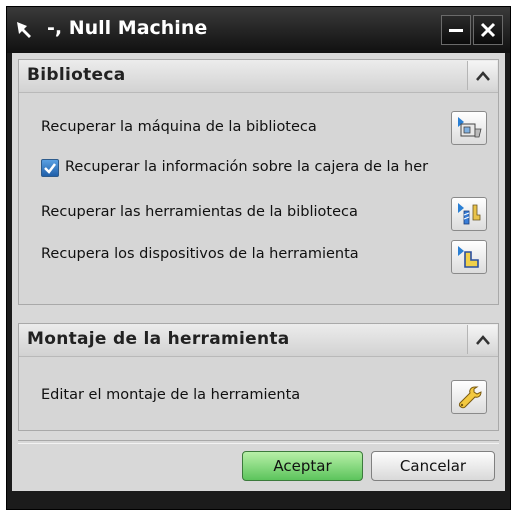 The image size is (517, 516). I want to click on window-title: -, Null Machine, so click(127, 28).